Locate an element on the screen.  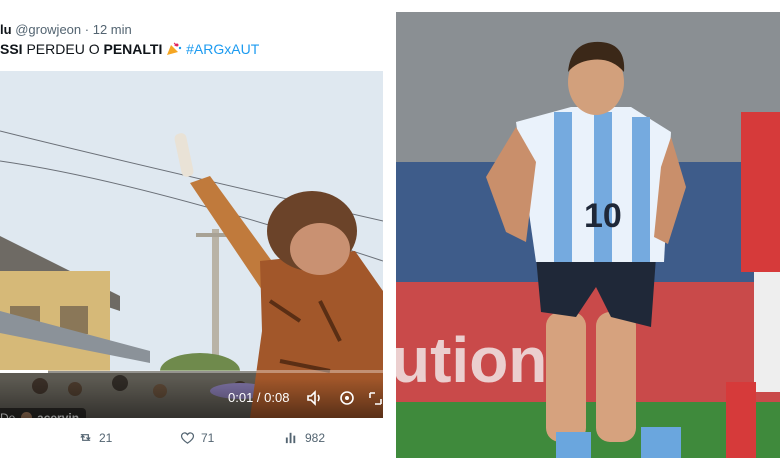
views-button: 982 is located at coordinates (304, 437).